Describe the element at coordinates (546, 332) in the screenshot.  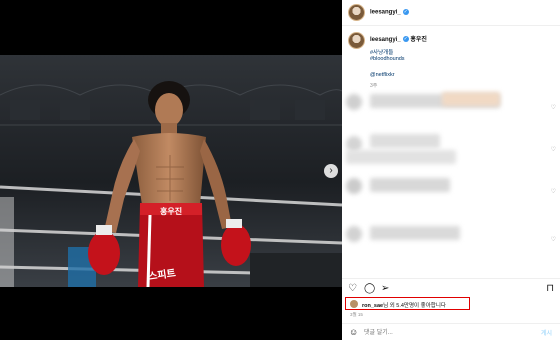
I see `post-comment-button: 게시` at that location.